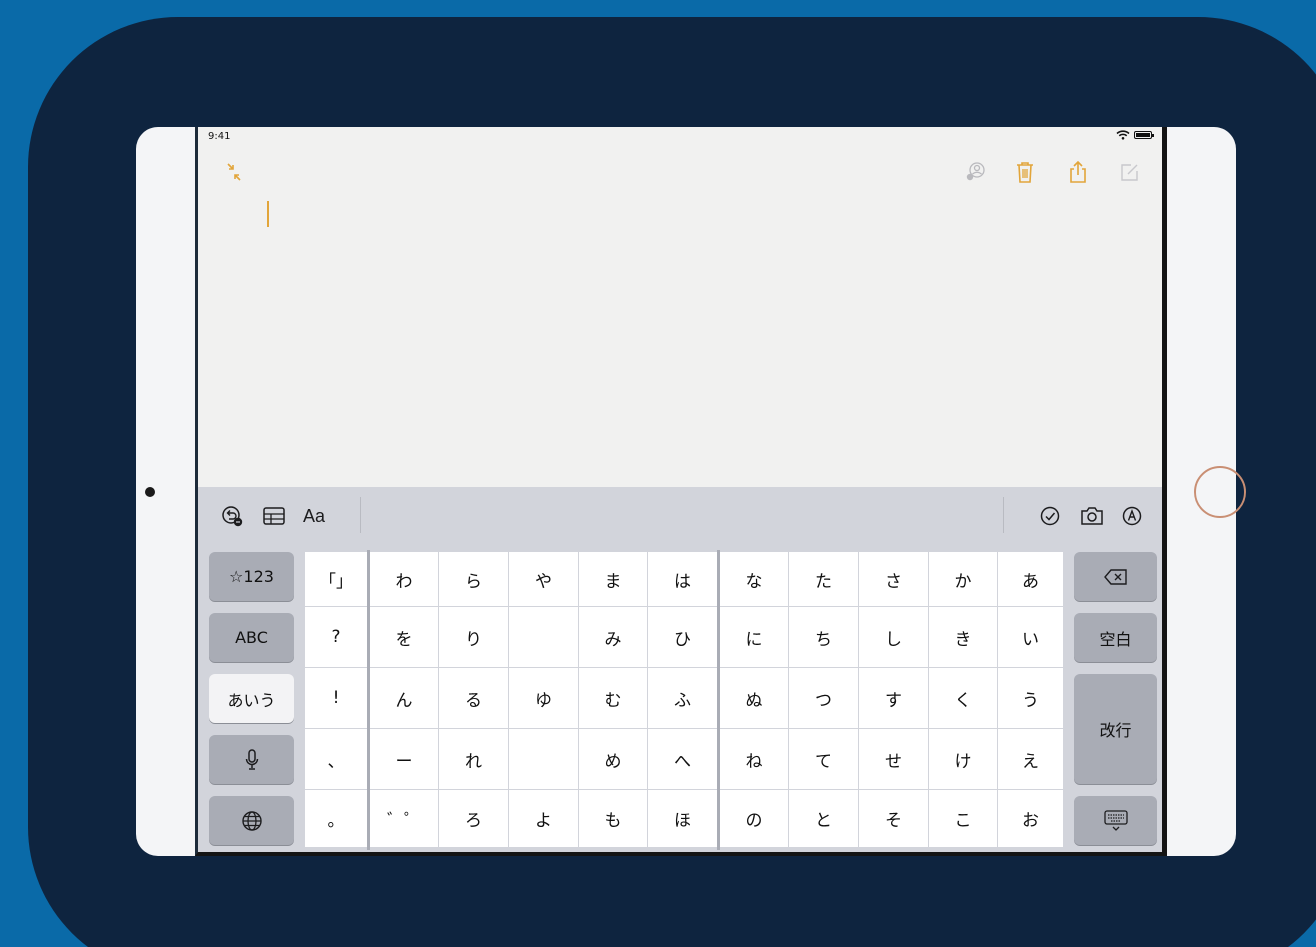 The image size is (1316, 947). I want to click on status-indicators, so click(1135, 135).